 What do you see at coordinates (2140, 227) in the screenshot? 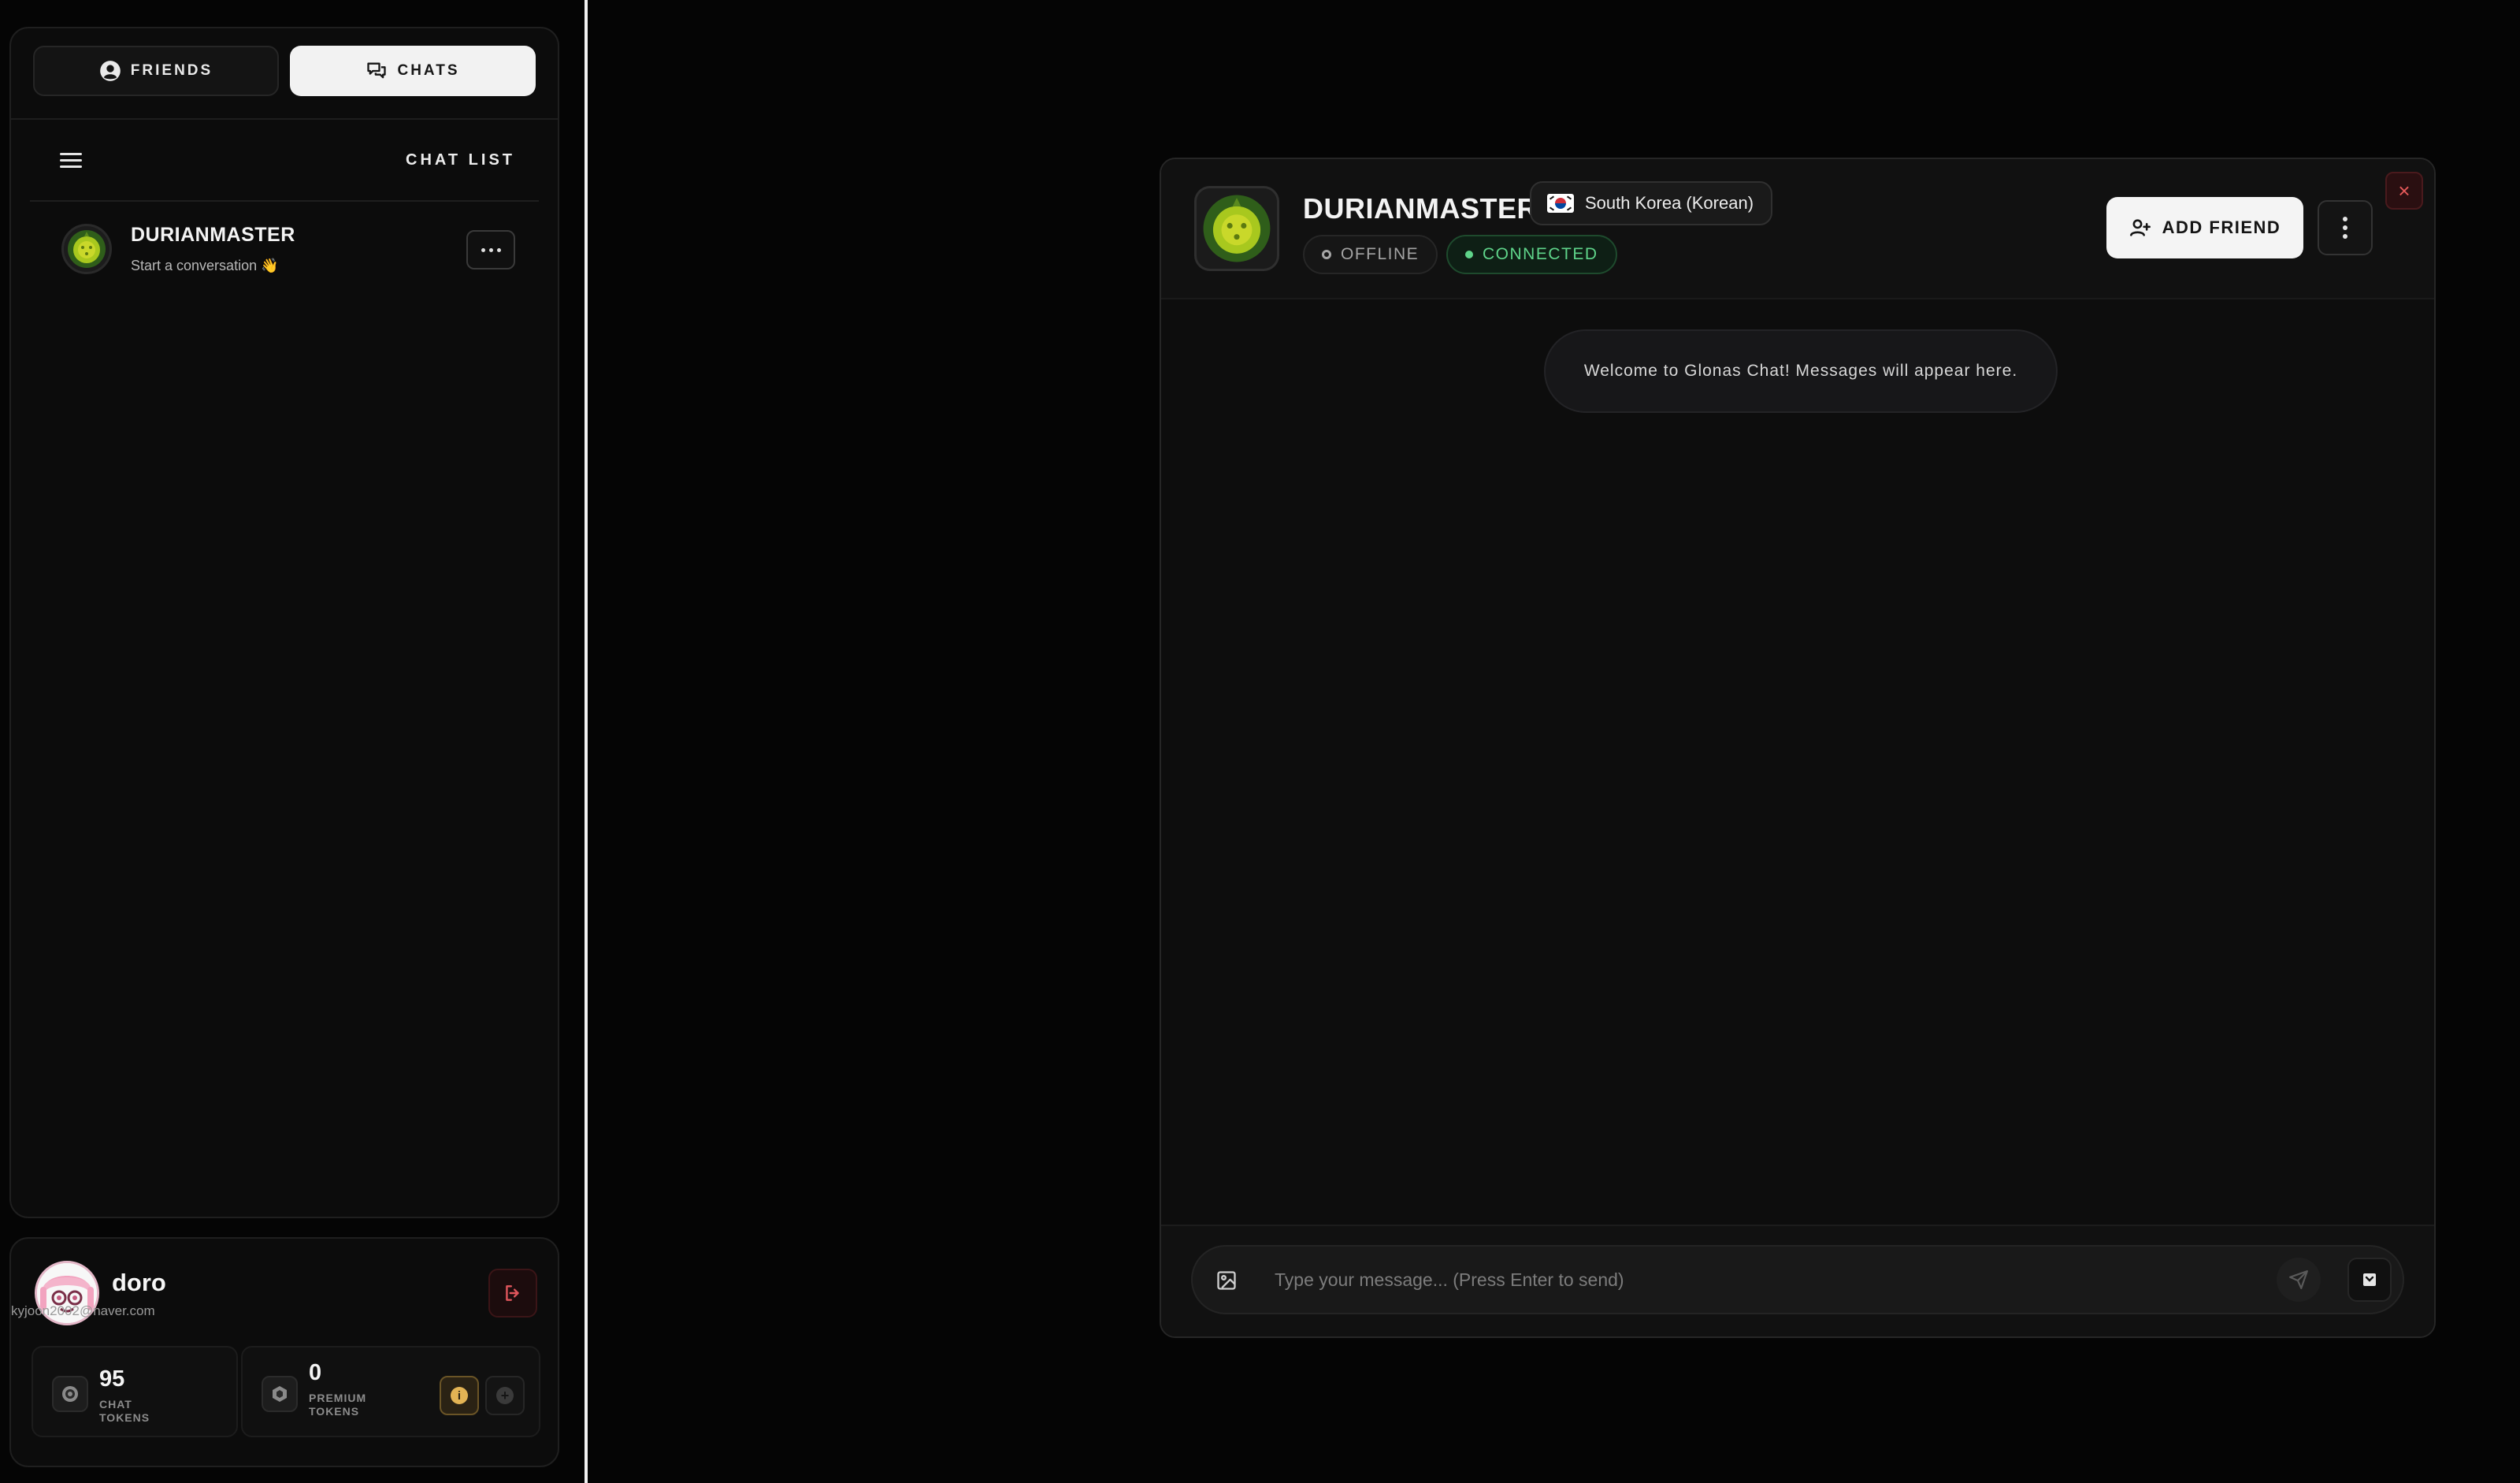
I see `user-plus-icon` at bounding box center [2140, 227].